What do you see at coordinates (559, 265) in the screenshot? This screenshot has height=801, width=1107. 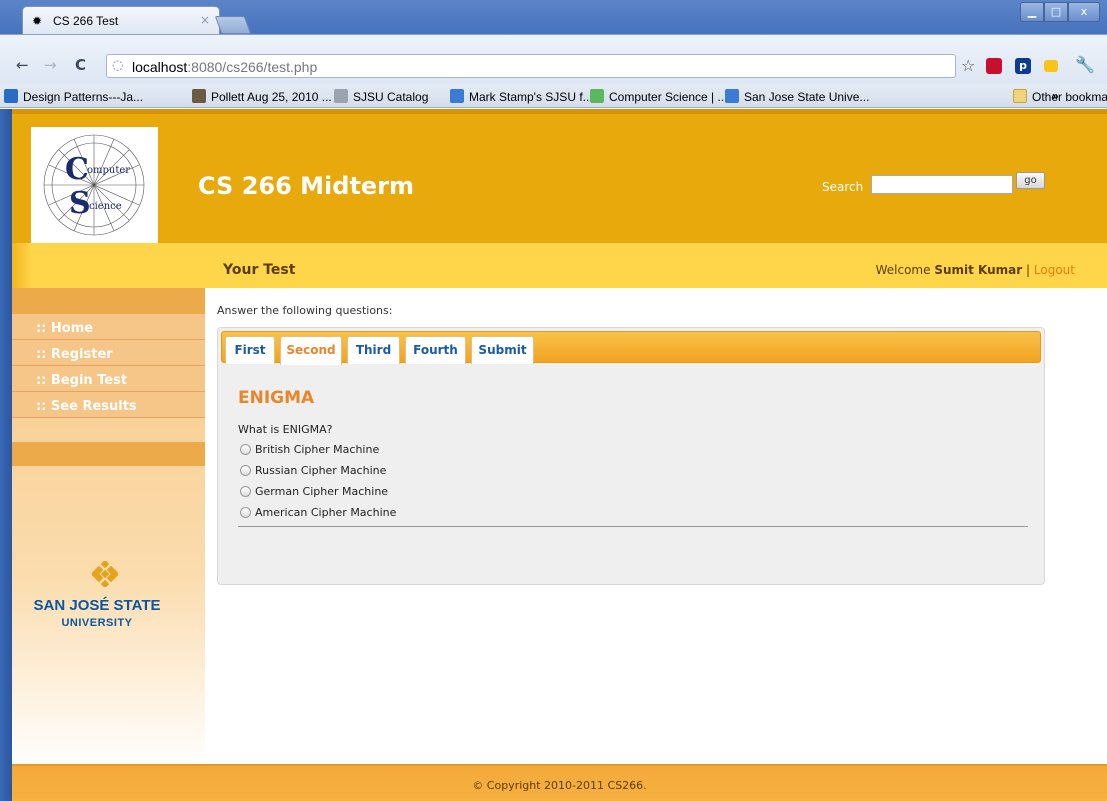 I see `sub-header-bar: Your Test Welcome Sumit Kumar | Logout` at bounding box center [559, 265].